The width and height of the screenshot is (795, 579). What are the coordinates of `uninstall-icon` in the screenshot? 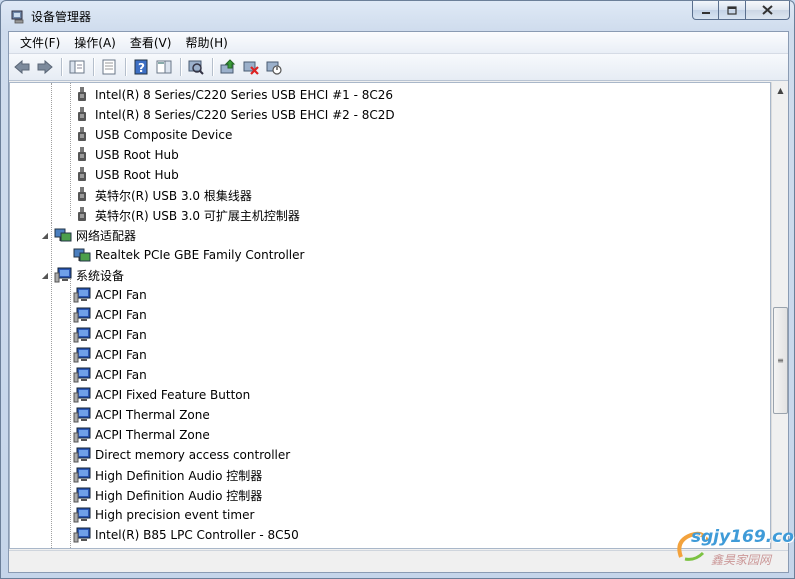 It's located at (251, 68).